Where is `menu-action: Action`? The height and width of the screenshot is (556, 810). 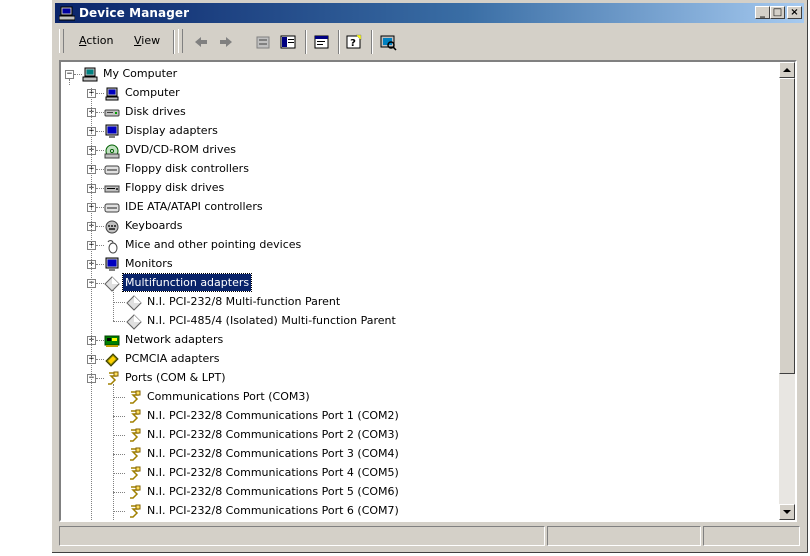
menu-action: Action is located at coordinates (96, 40).